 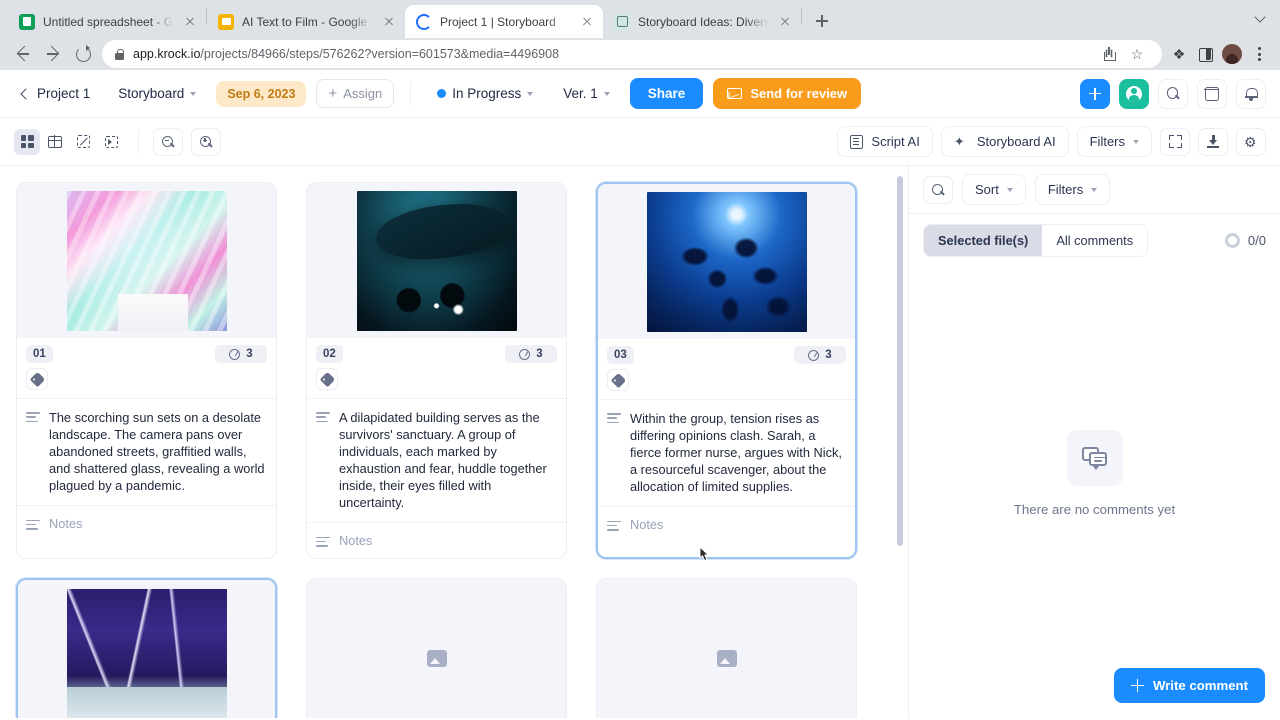 What do you see at coordinates (994, 189) in the screenshot?
I see `comments-sort-button: Sort` at bounding box center [994, 189].